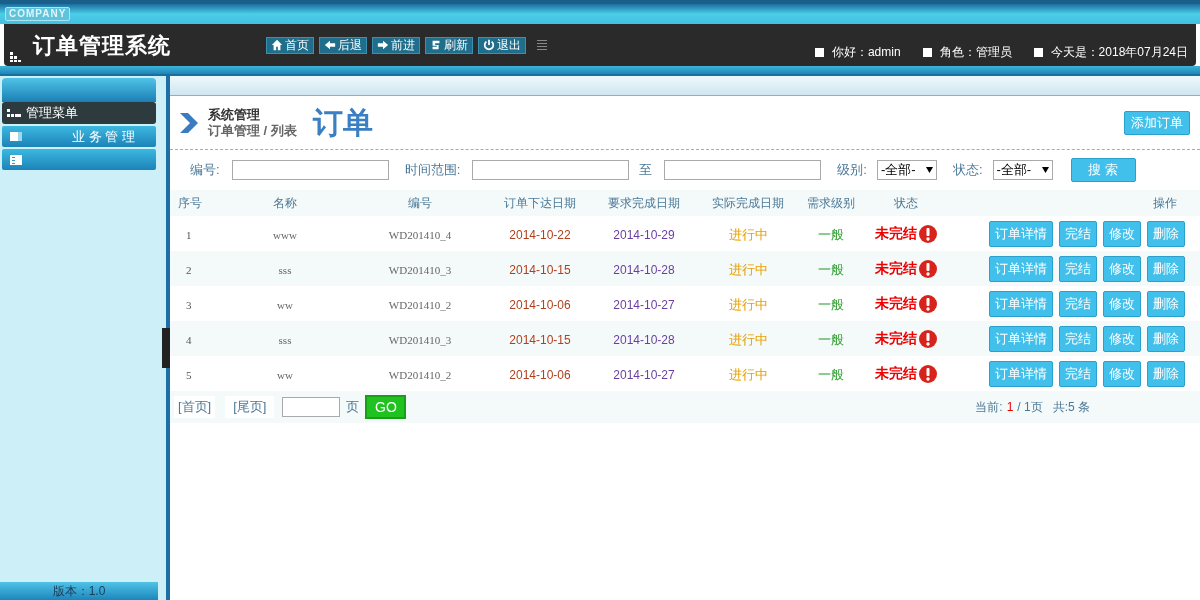 The image size is (1200, 600). What do you see at coordinates (189, 234) in the screenshot?
I see `row-number: 1` at bounding box center [189, 234].